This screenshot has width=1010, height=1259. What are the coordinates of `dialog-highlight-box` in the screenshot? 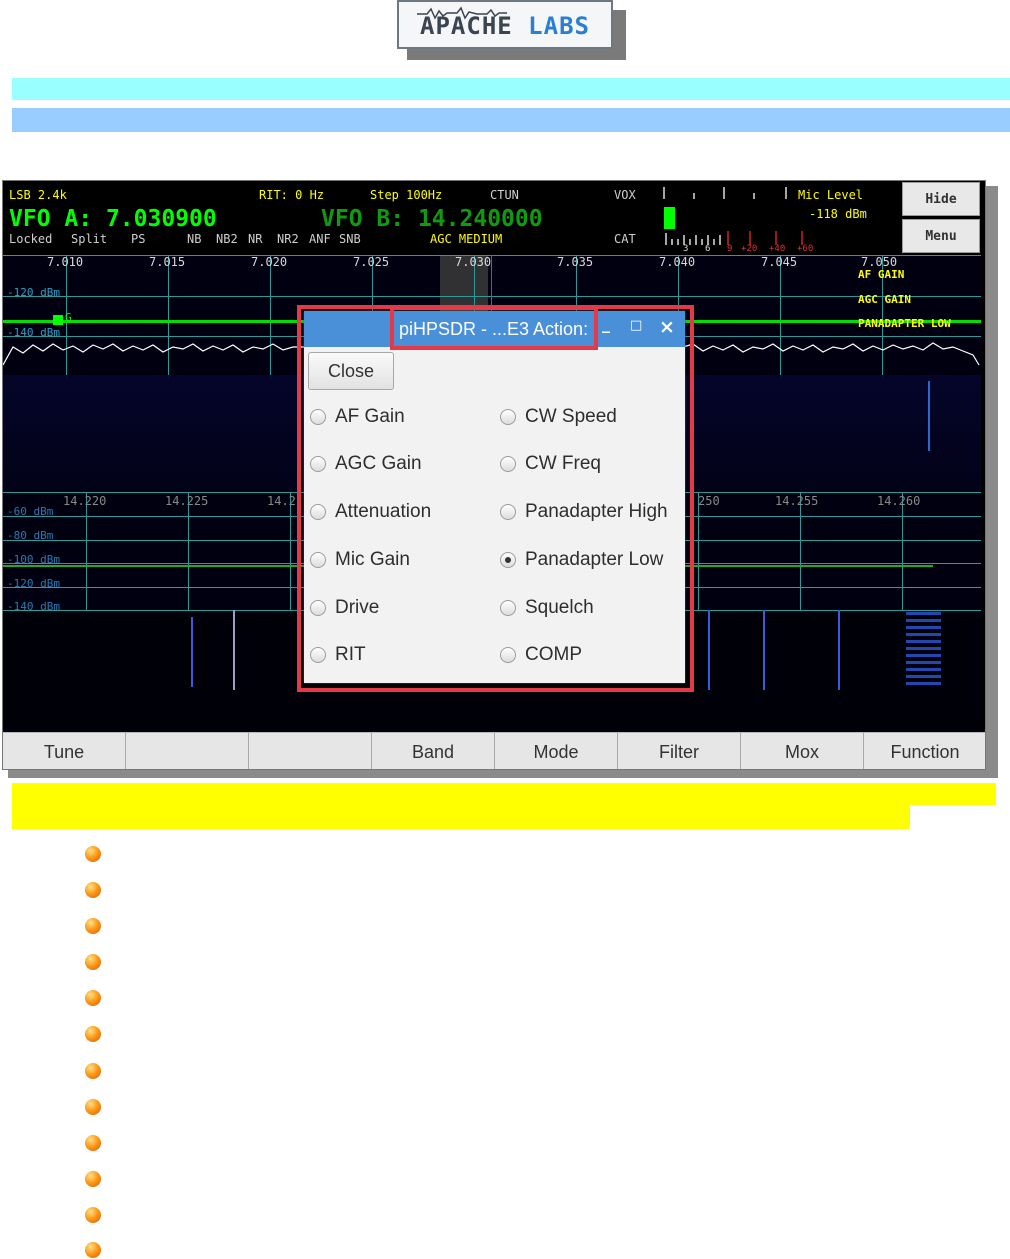 It's located at (495, 498).